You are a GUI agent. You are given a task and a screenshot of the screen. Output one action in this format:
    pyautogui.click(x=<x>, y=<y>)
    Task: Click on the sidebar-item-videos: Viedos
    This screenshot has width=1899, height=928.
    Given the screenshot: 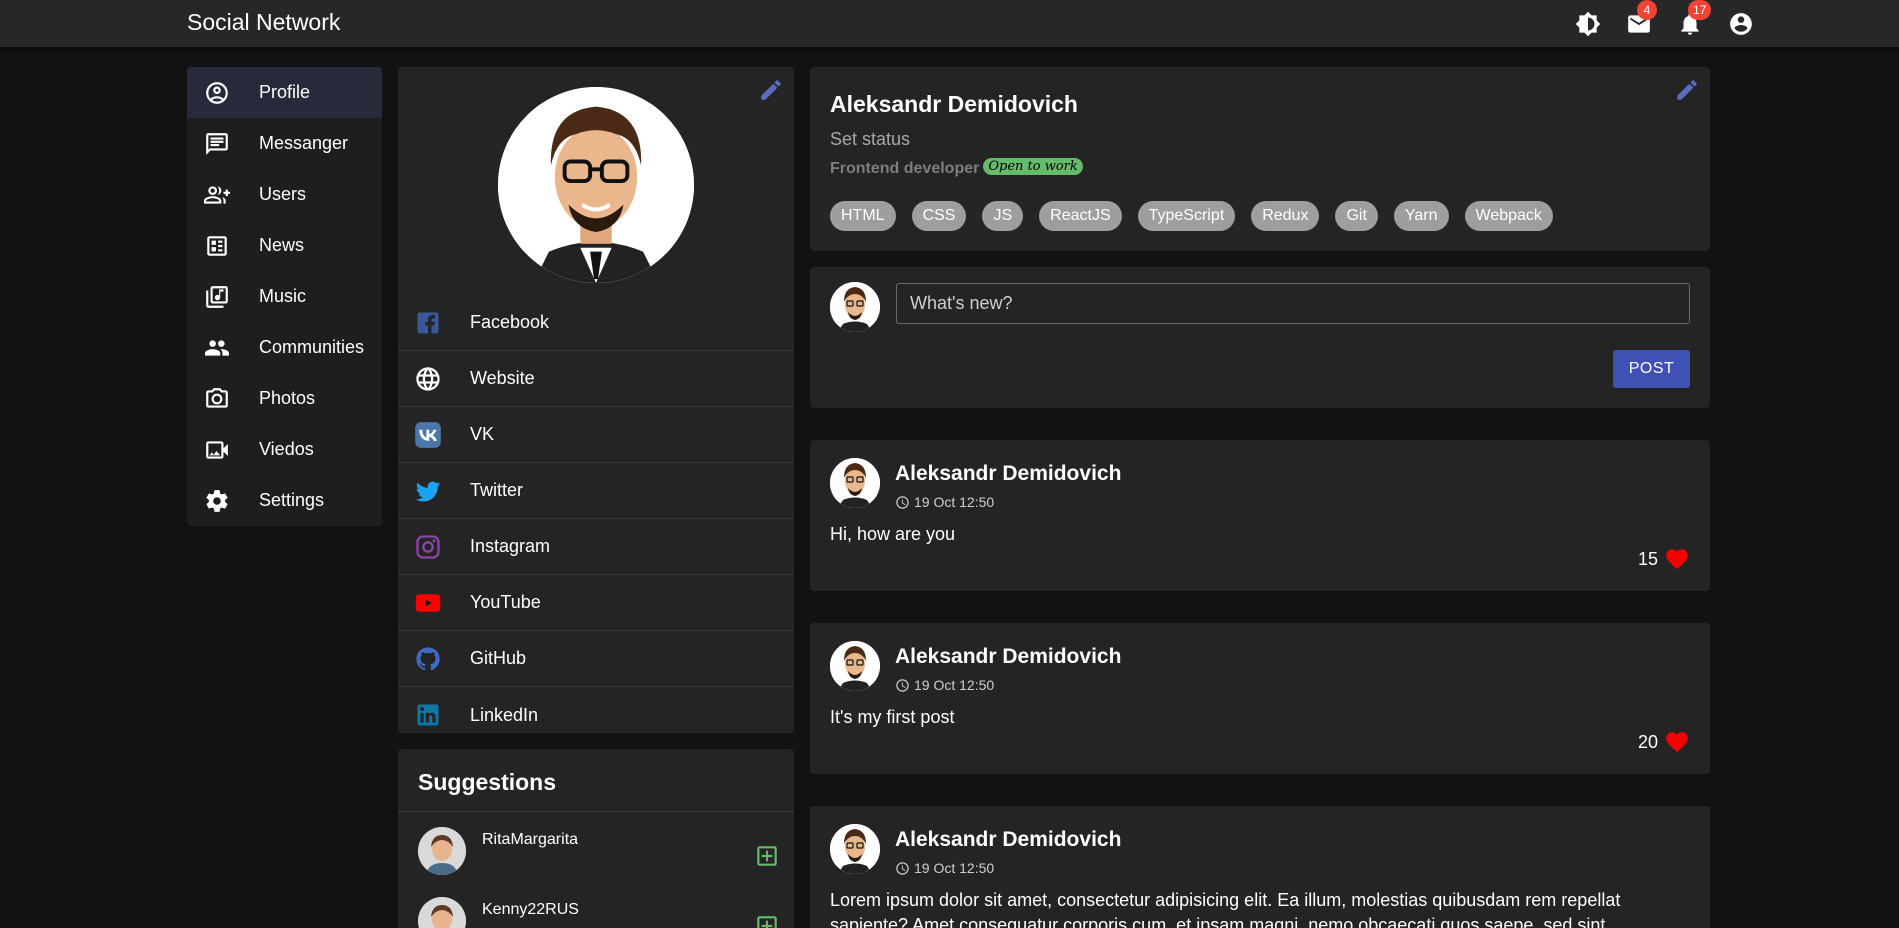 What is the action you would take?
    pyautogui.click(x=284, y=449)
    